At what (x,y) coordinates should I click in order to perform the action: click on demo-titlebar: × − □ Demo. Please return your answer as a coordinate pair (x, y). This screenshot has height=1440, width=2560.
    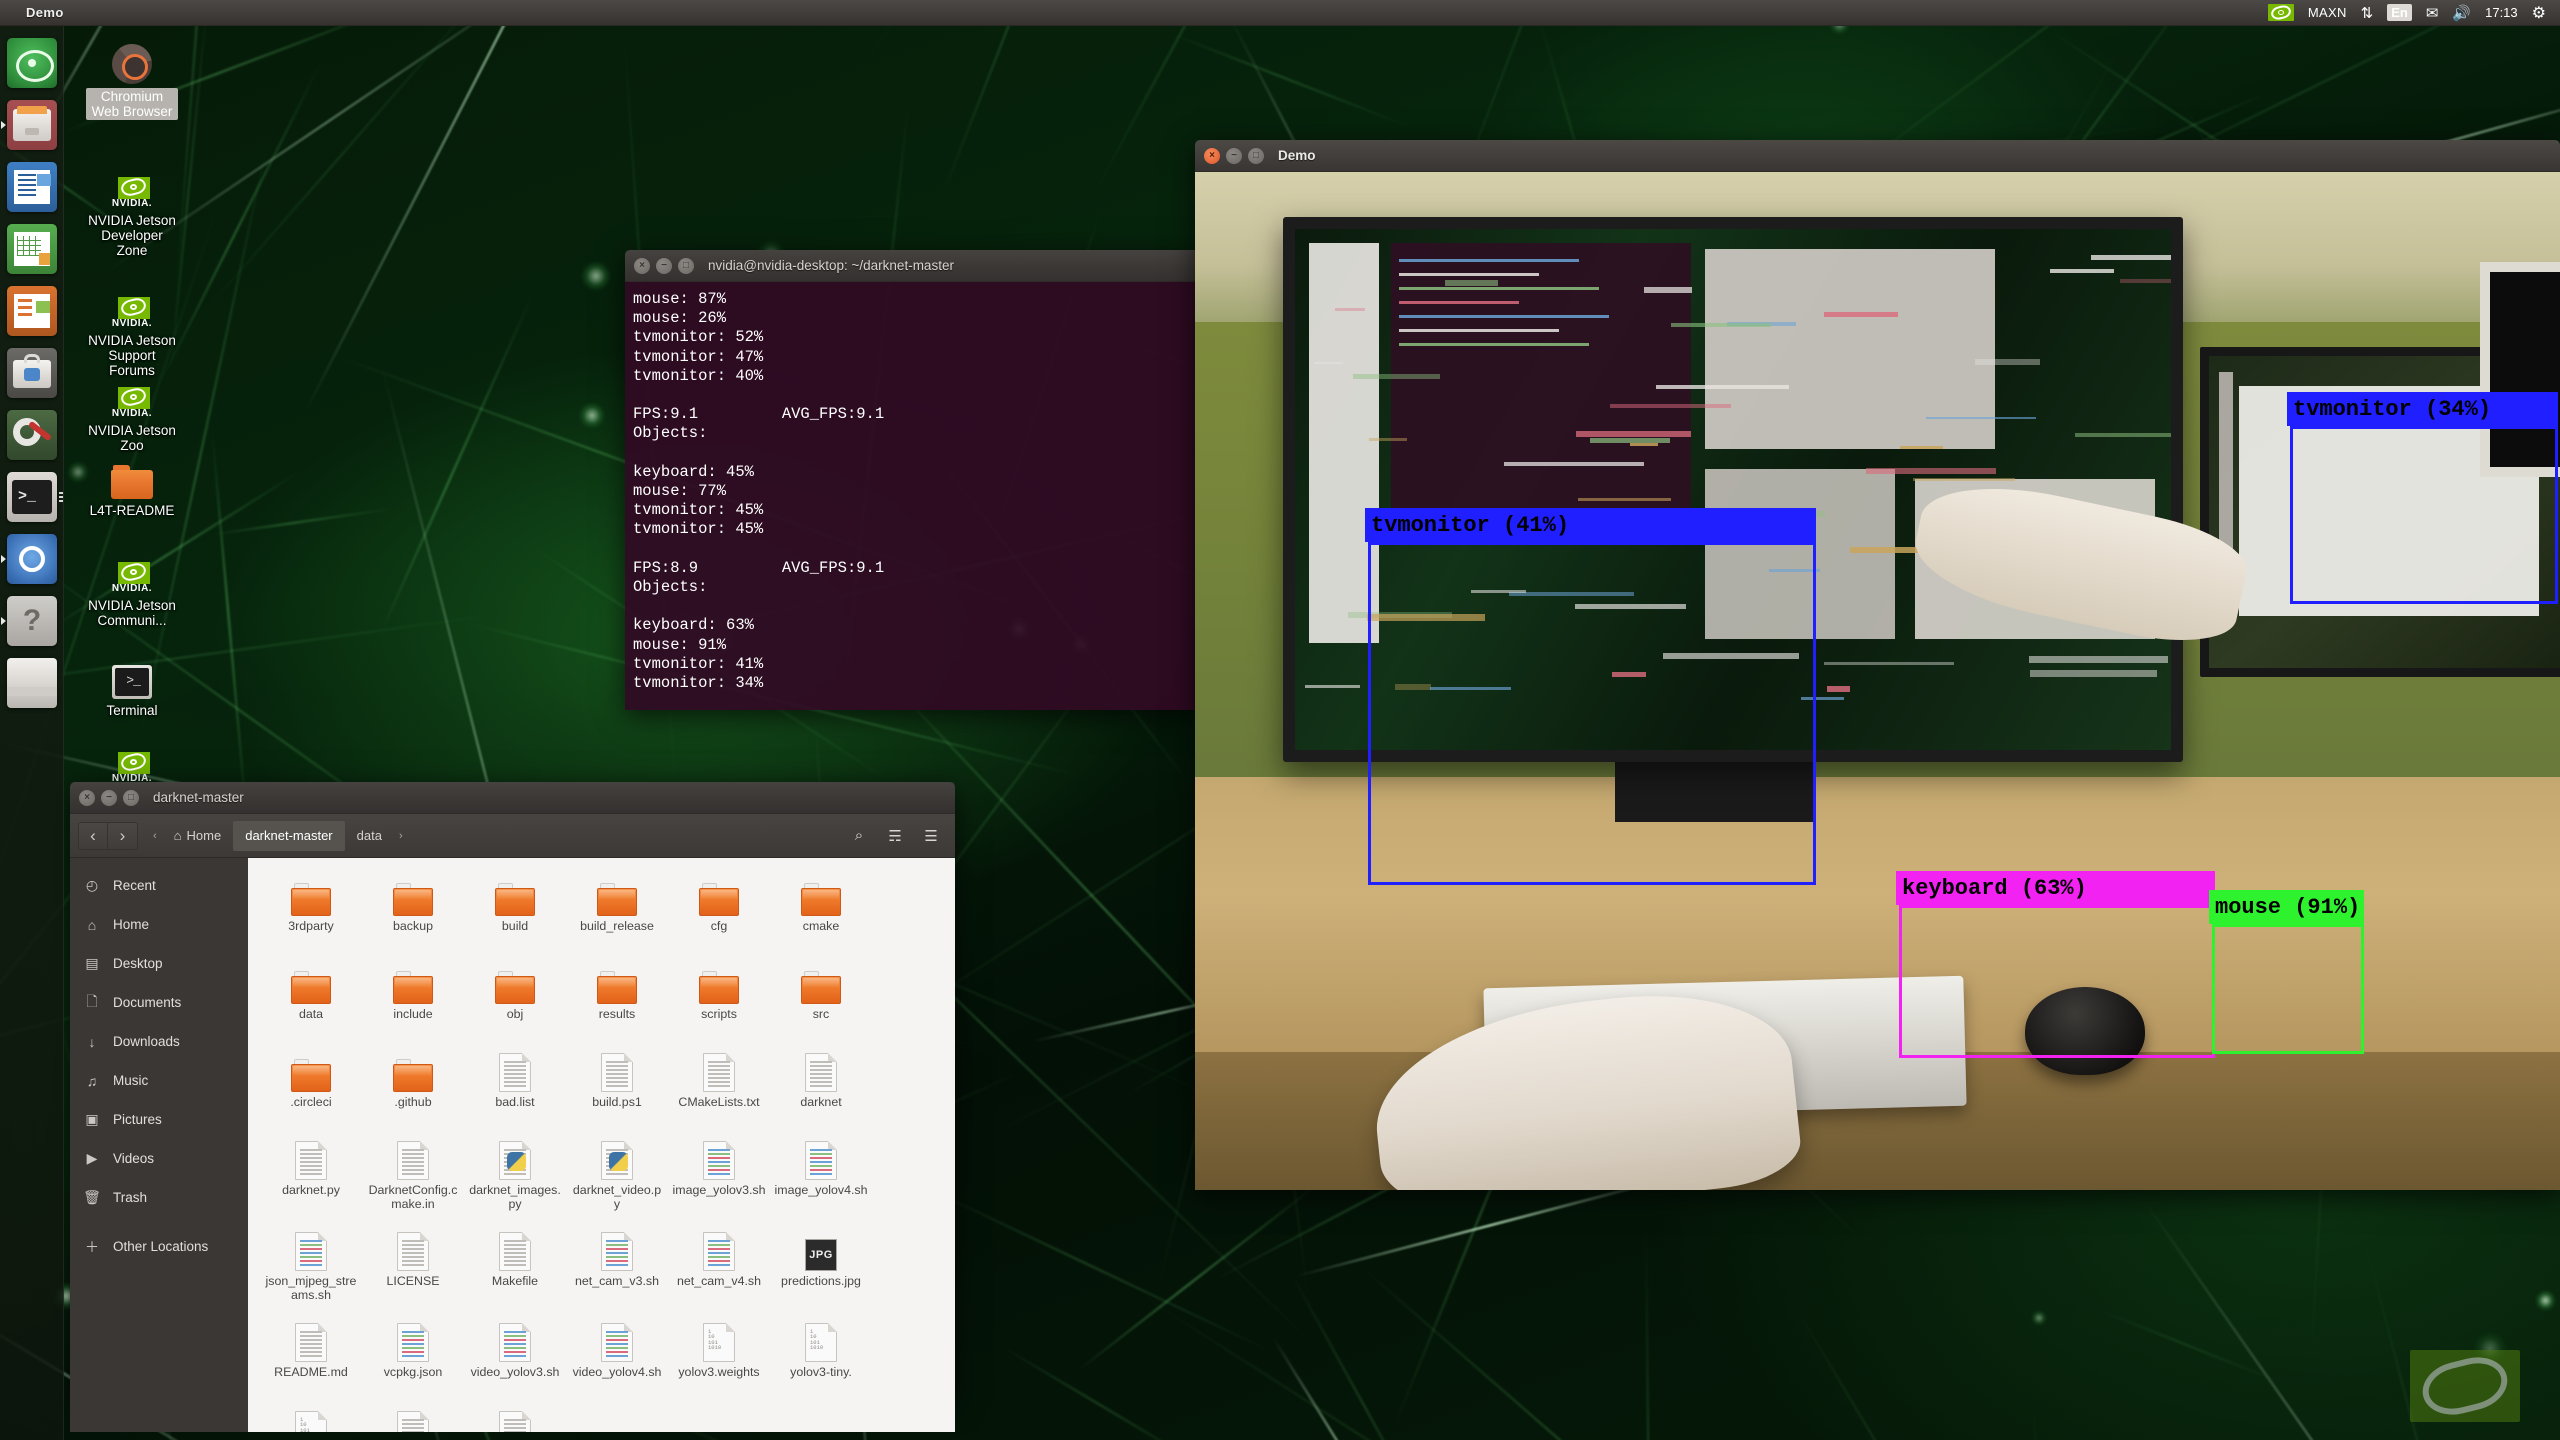
    Looking at the image, I should click on (1877, 156).